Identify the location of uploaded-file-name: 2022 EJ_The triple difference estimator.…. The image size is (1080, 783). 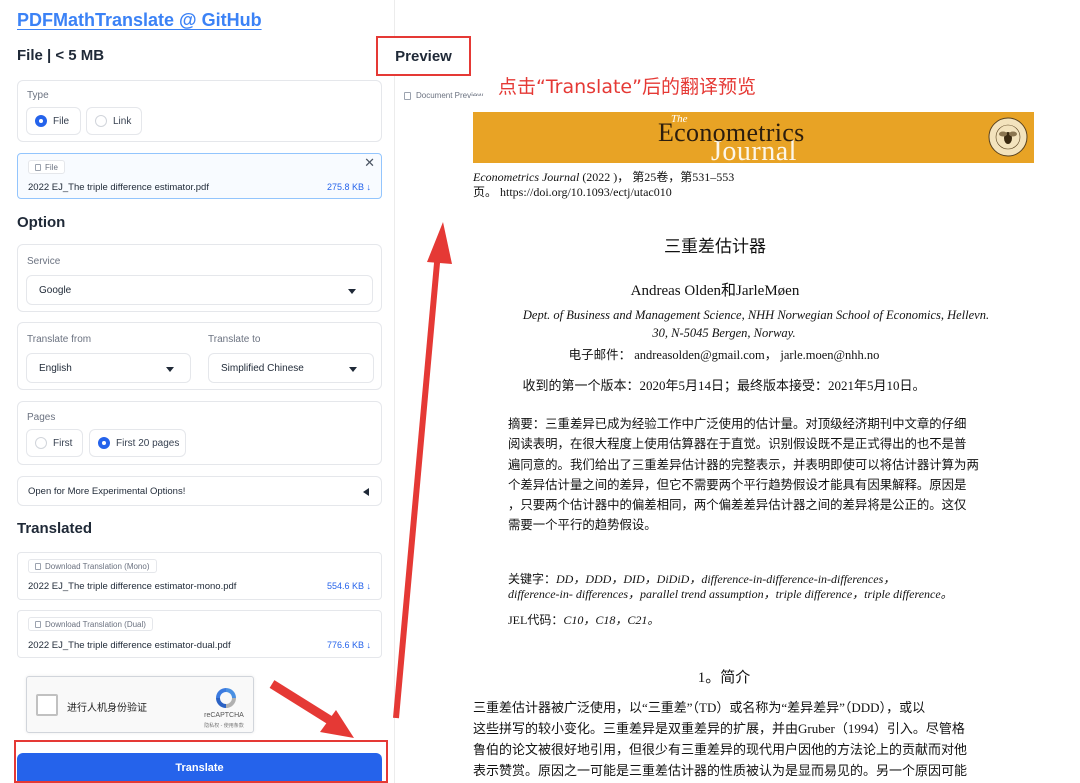
(118, 187).